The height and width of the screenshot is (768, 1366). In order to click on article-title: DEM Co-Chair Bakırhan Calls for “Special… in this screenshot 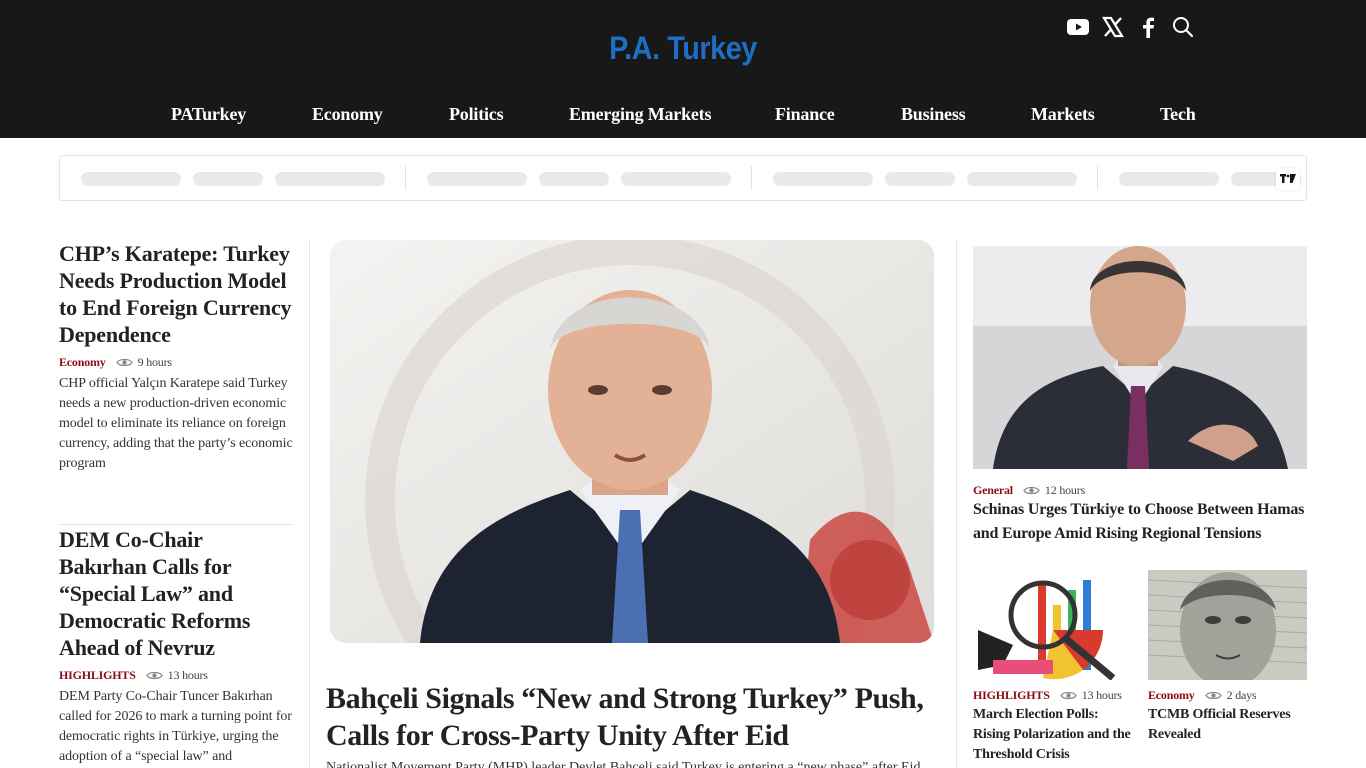, I will do `click(176, 593)`.